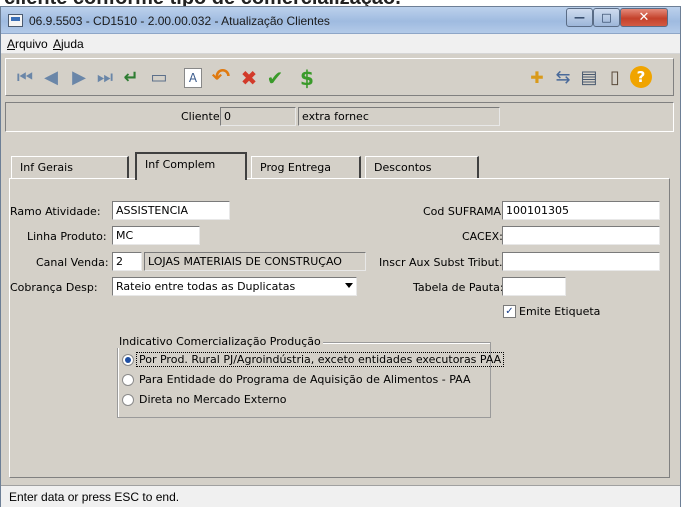  What do you see at coordinates (258, 116) in the screenshot?
I see `cliente-code-field: 0` at bounding box center [258, 116].